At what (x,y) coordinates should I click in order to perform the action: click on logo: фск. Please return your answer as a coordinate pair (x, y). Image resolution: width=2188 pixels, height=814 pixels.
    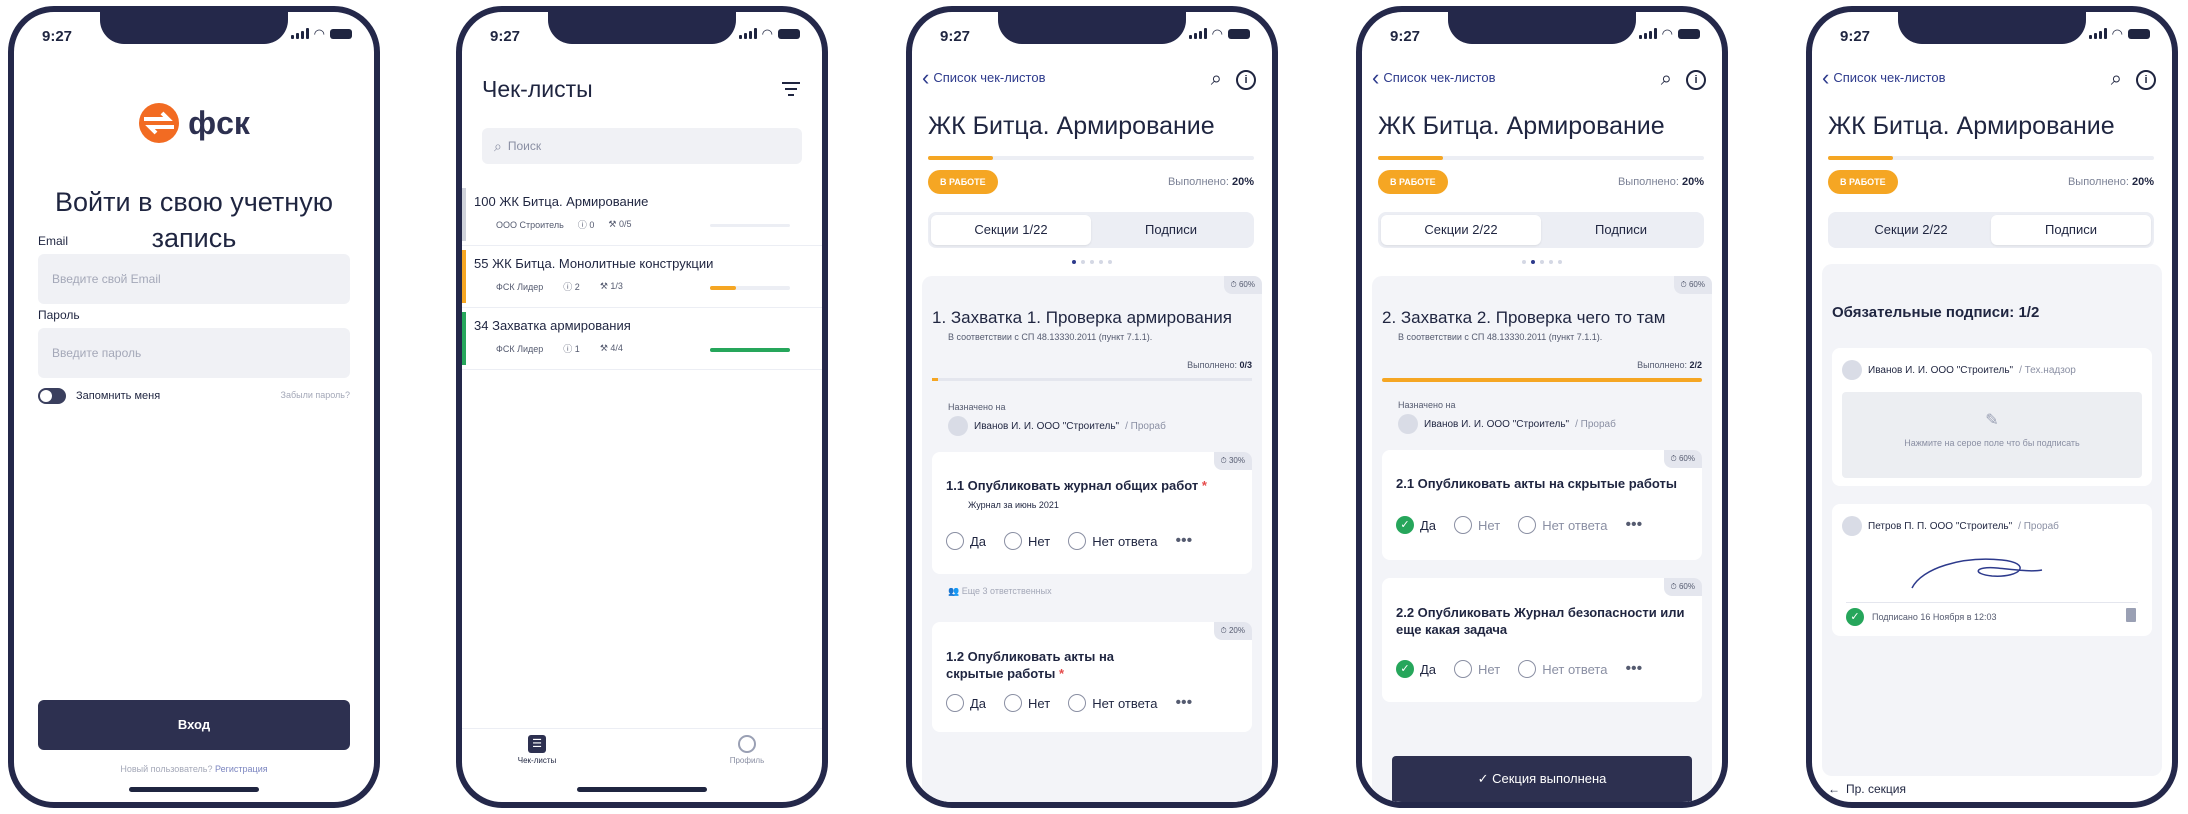
    Looking at the image, I should click on (194, 123).